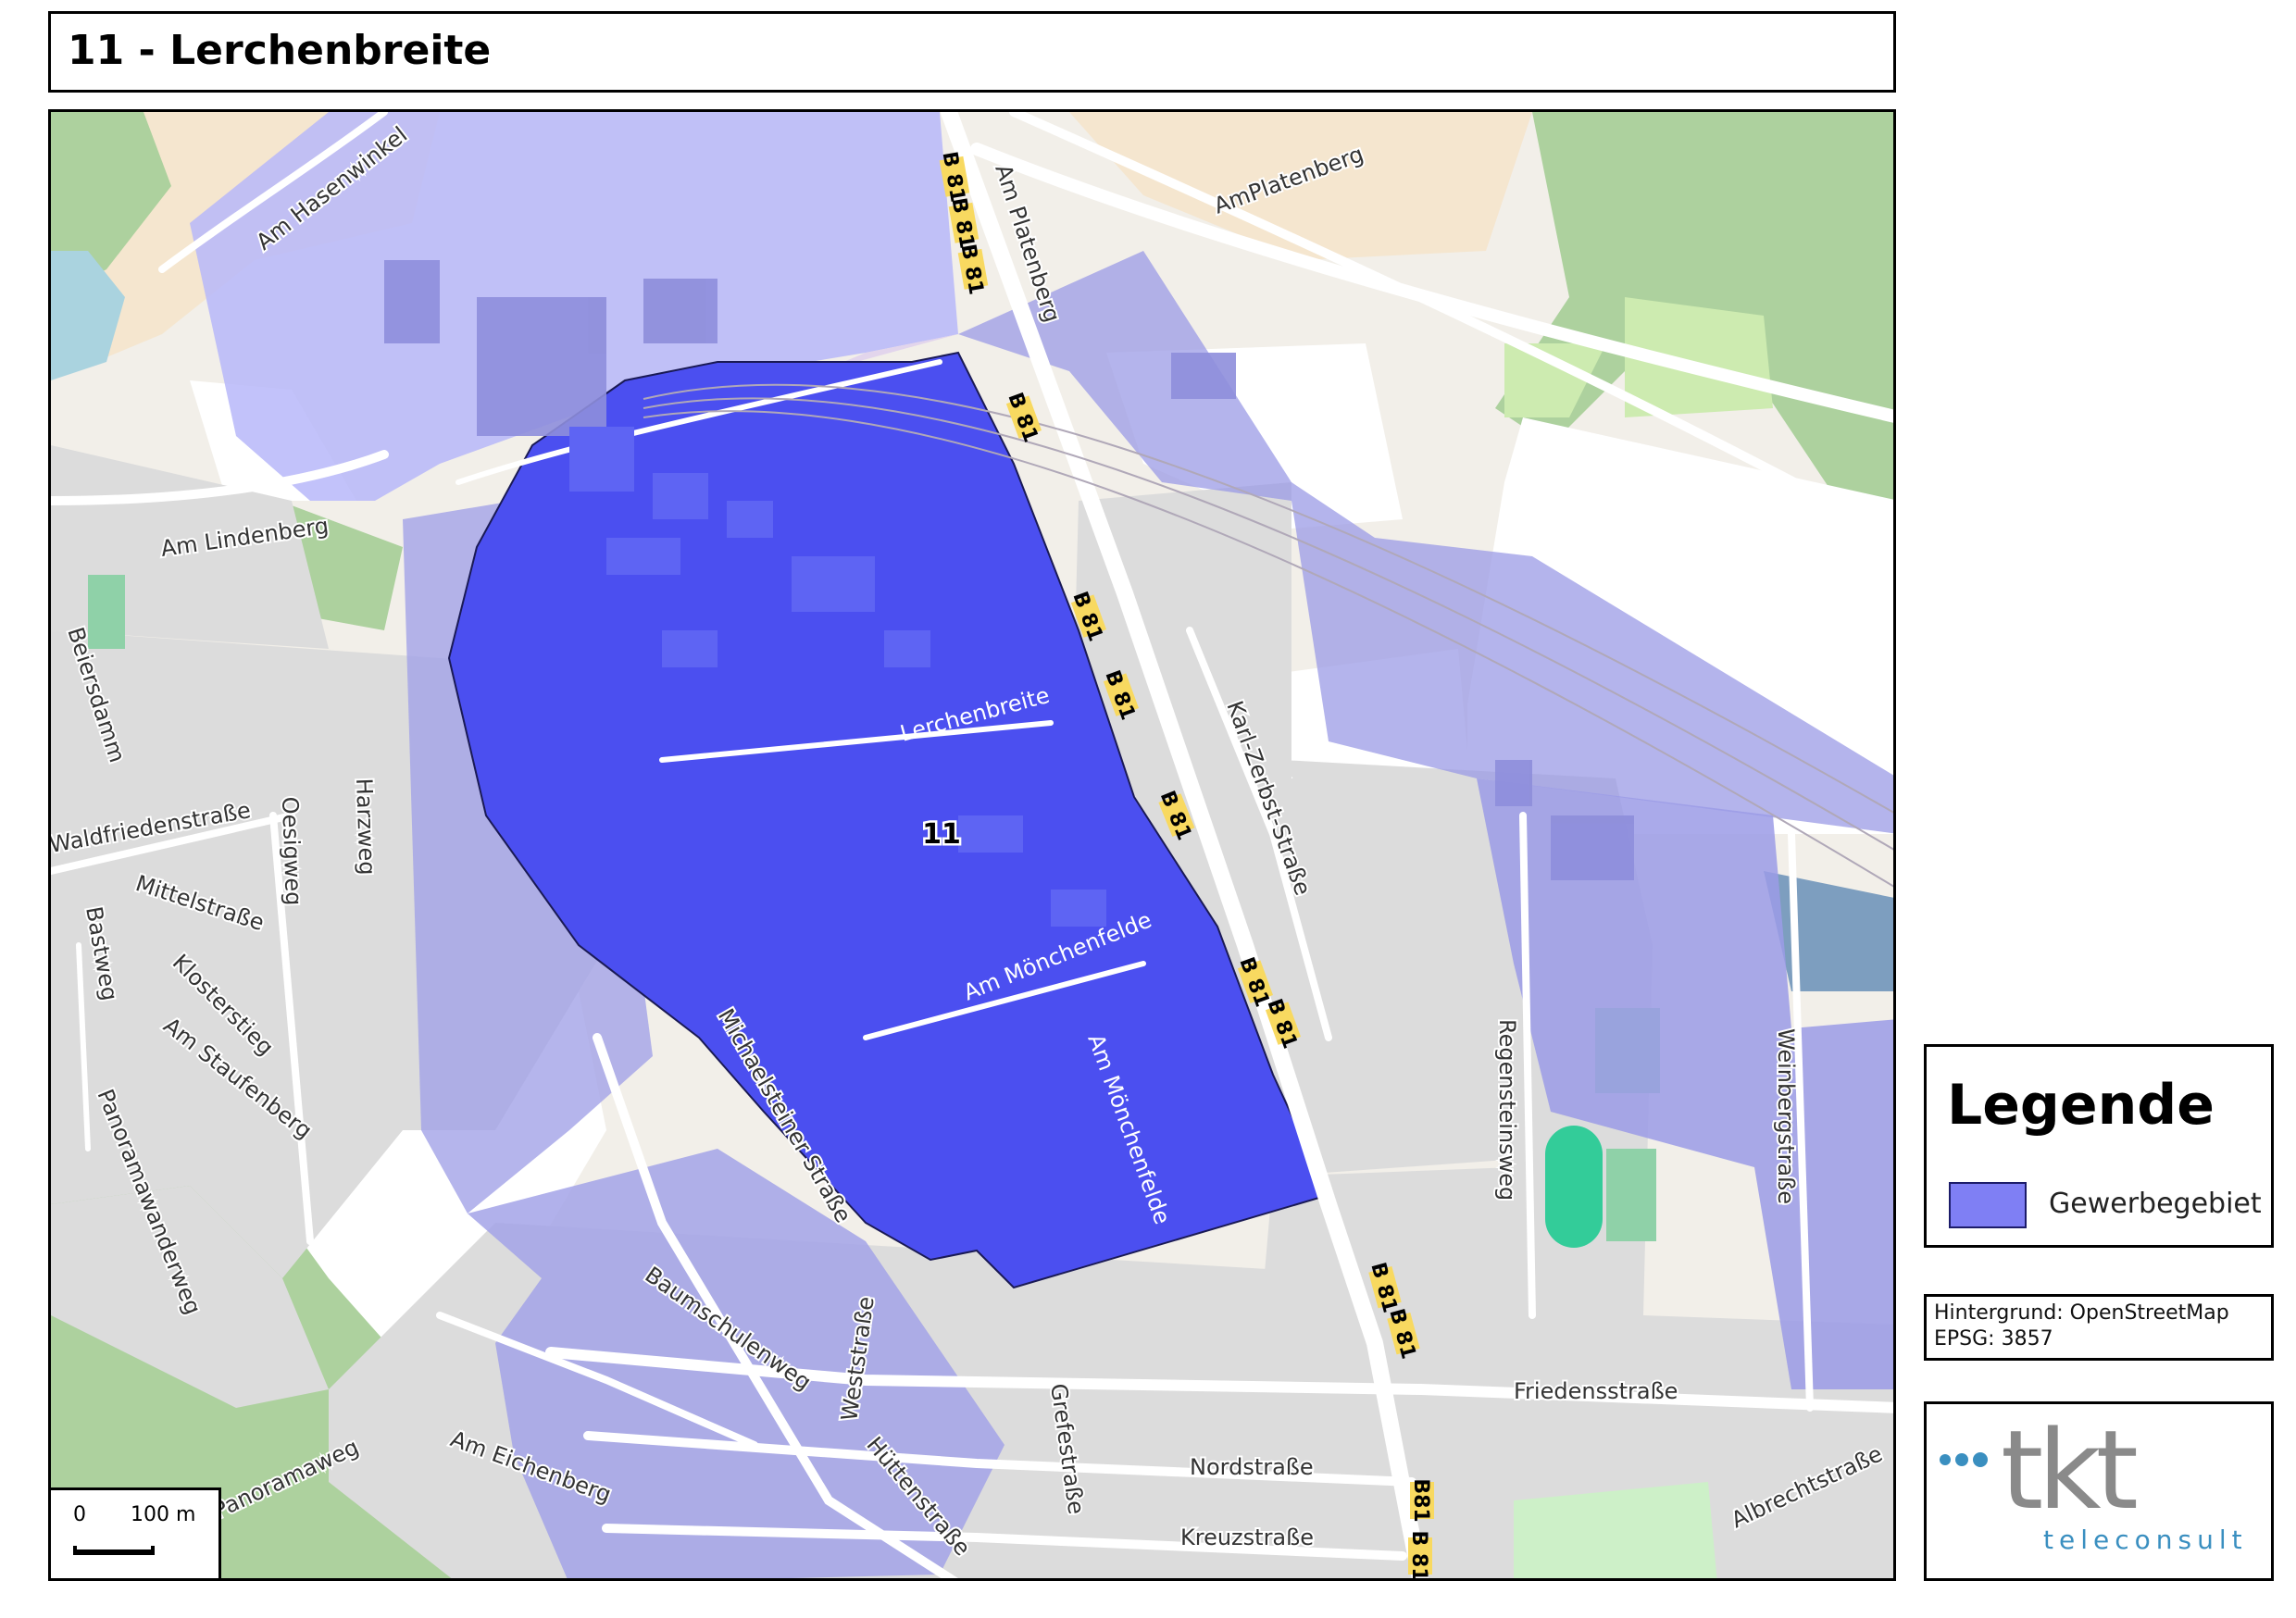 This screenshot has width=2296, height=1618. Describe the element at coordinates (1988, 1205) in the screenshot. I see `legend-swatch-gewerbegebiet` at that location.